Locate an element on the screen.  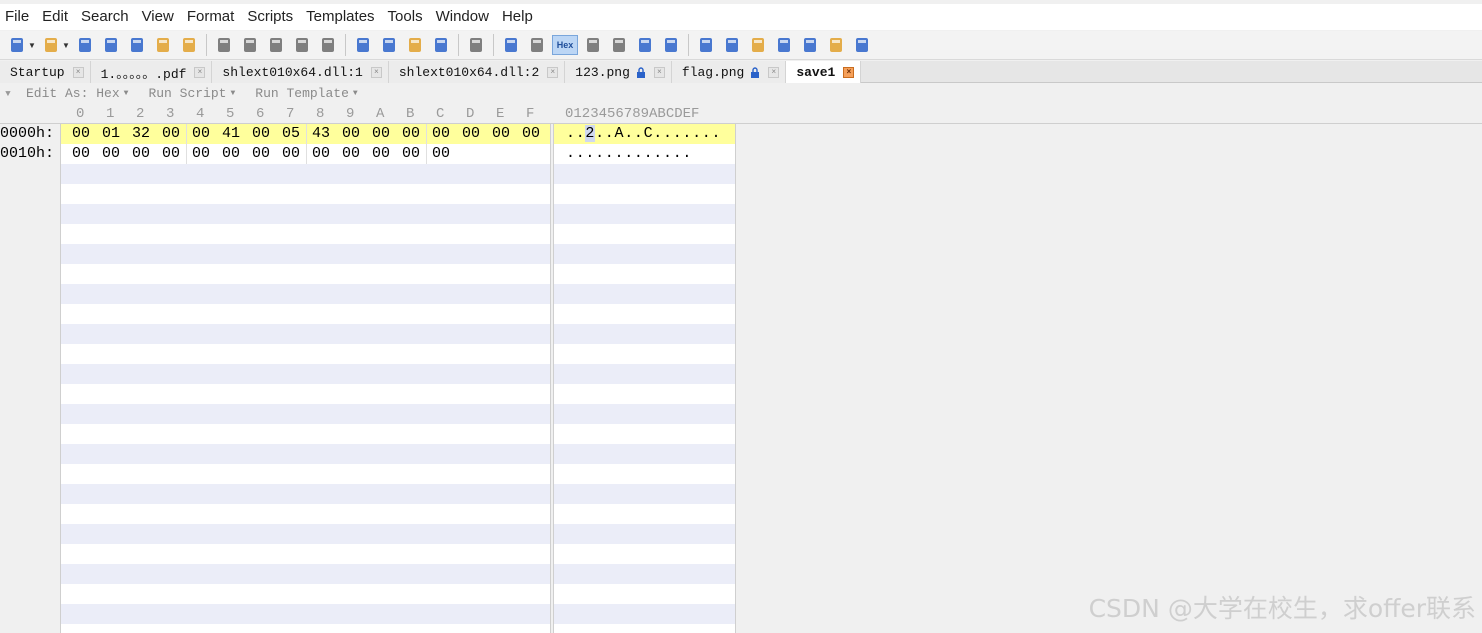
edit-as-dropdown-icon: ▼ is located at coordinates (126, 93).